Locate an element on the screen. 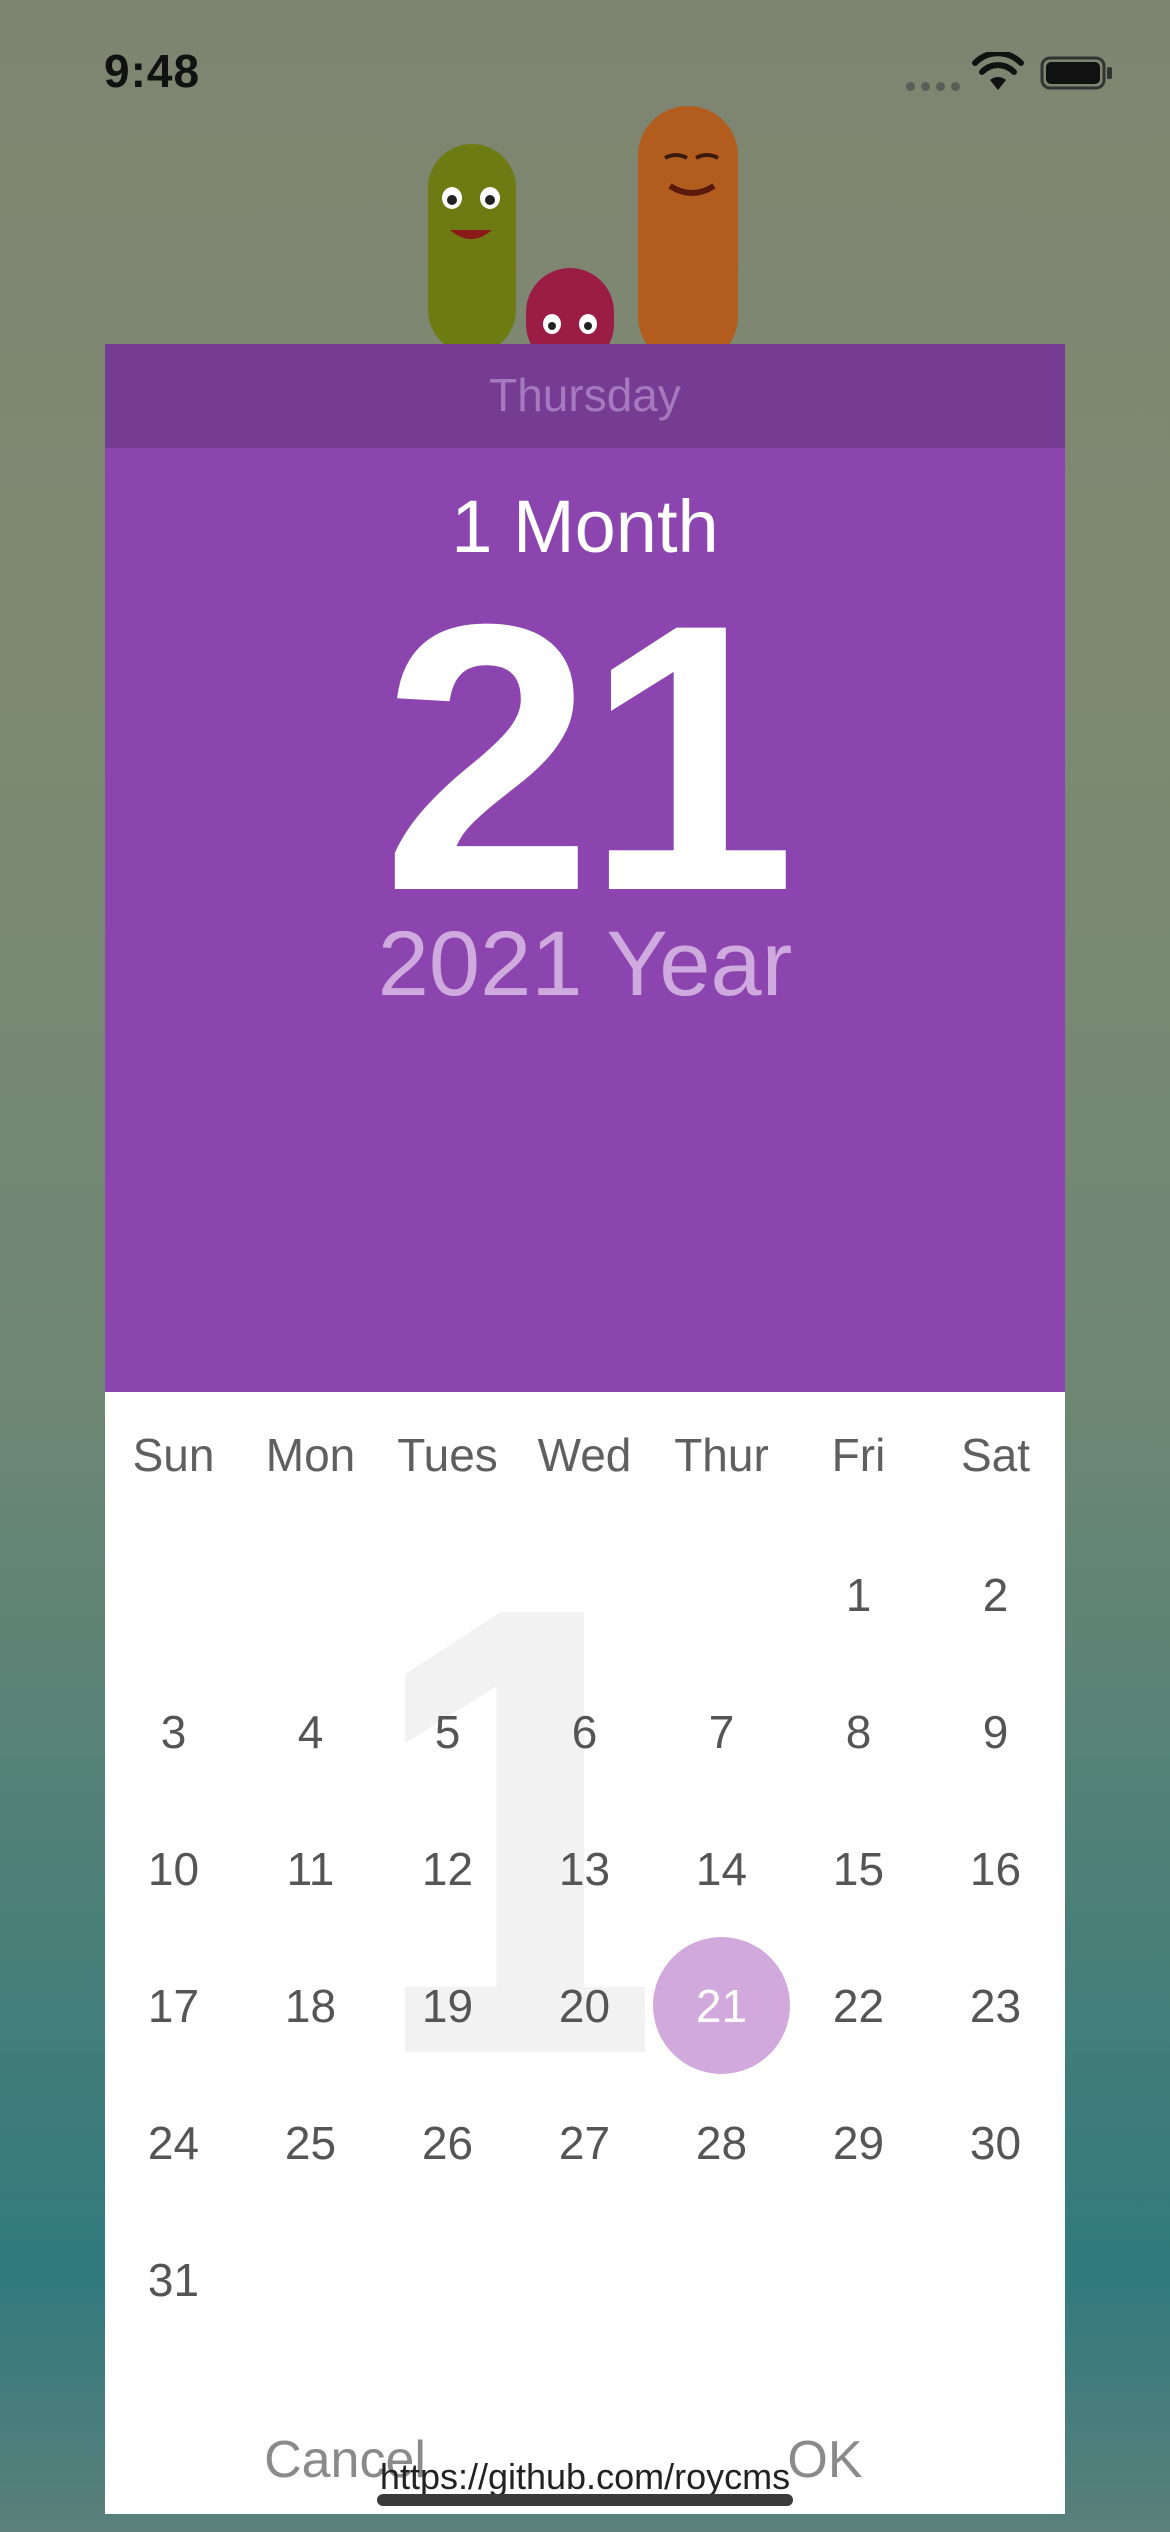 The image size is (1170, 2532). calendar-day: 16 is located at coordinates (995, 1868).